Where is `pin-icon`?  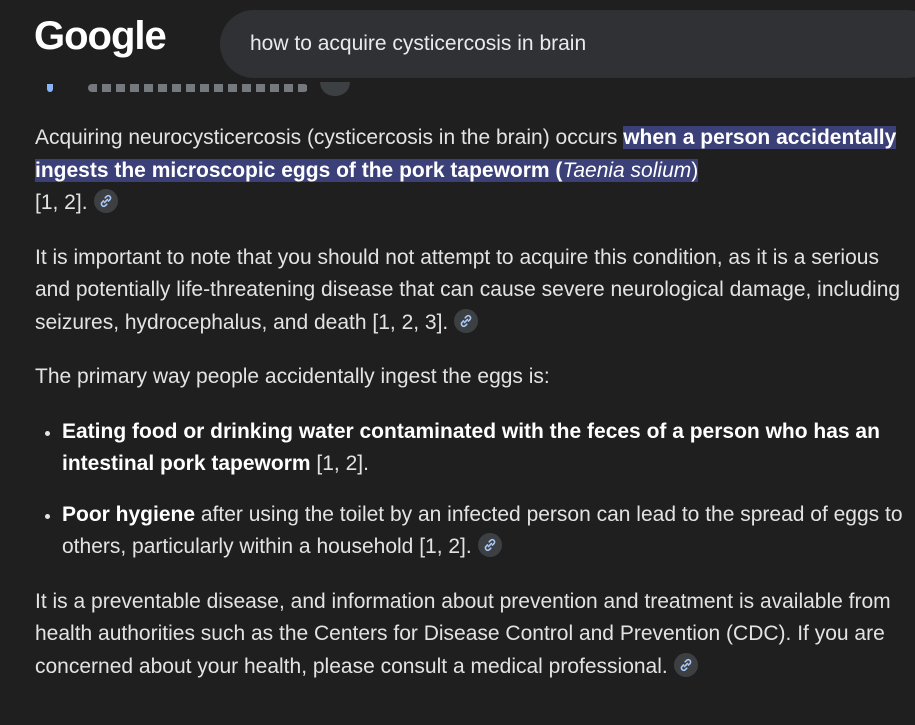
pin-icon is located at coordinates (50, 88).